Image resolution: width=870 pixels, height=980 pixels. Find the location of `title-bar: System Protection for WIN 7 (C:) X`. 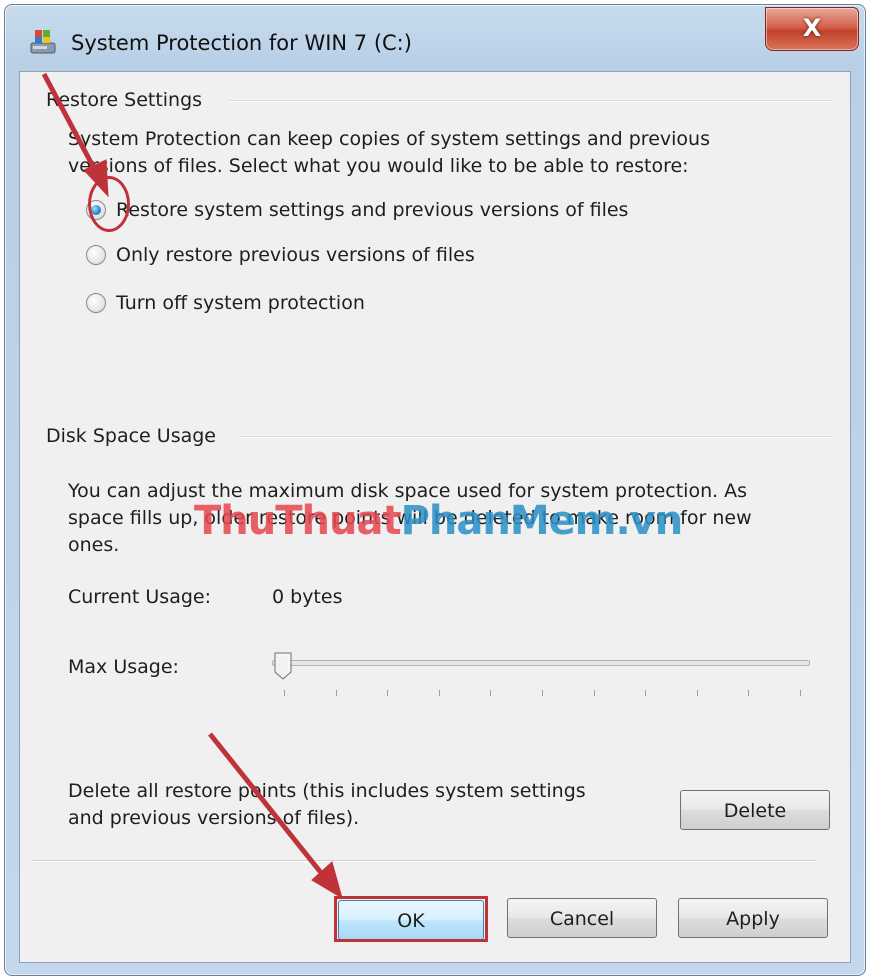

title-bar: System Protection for WIN 7 (C:) X is located at coordinates (435, 38).